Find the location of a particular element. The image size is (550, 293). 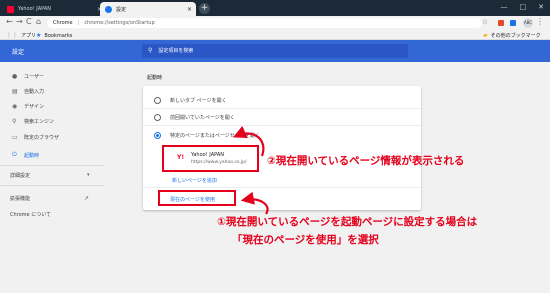

annotation-note-1-line-1: ①現在開いているページを起動ページに設定する場合は is located at coordinates (347, 222).